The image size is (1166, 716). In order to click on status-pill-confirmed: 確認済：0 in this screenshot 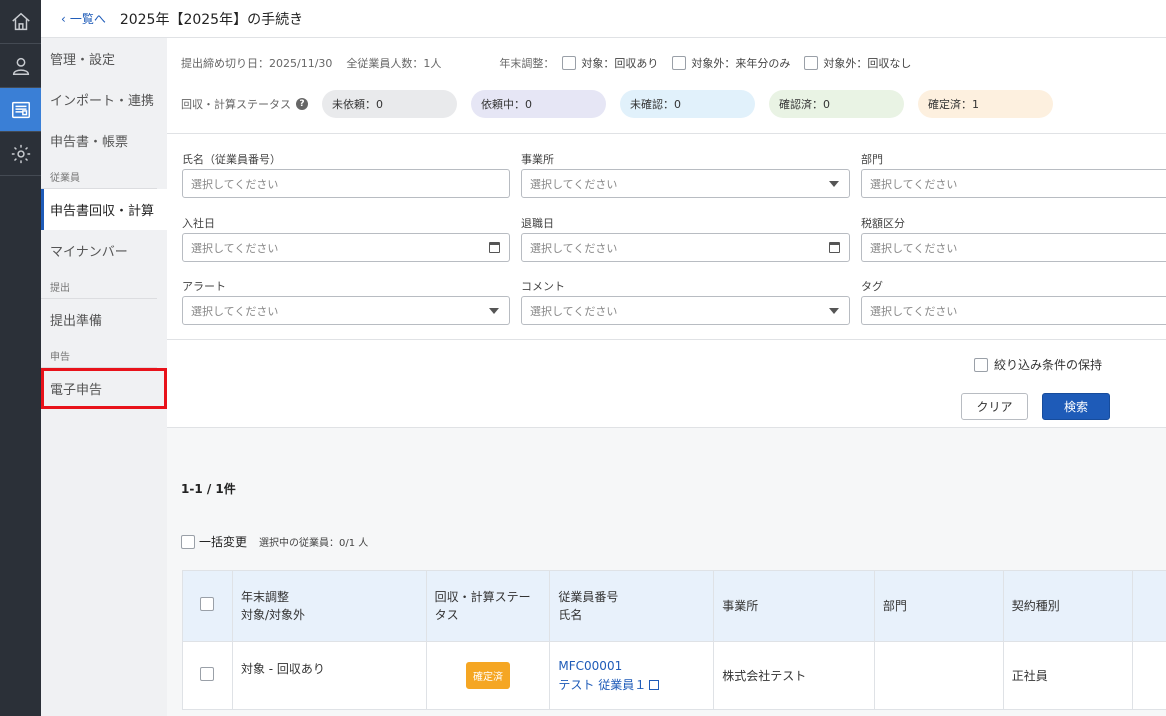, I will do `click(836, 104)`.